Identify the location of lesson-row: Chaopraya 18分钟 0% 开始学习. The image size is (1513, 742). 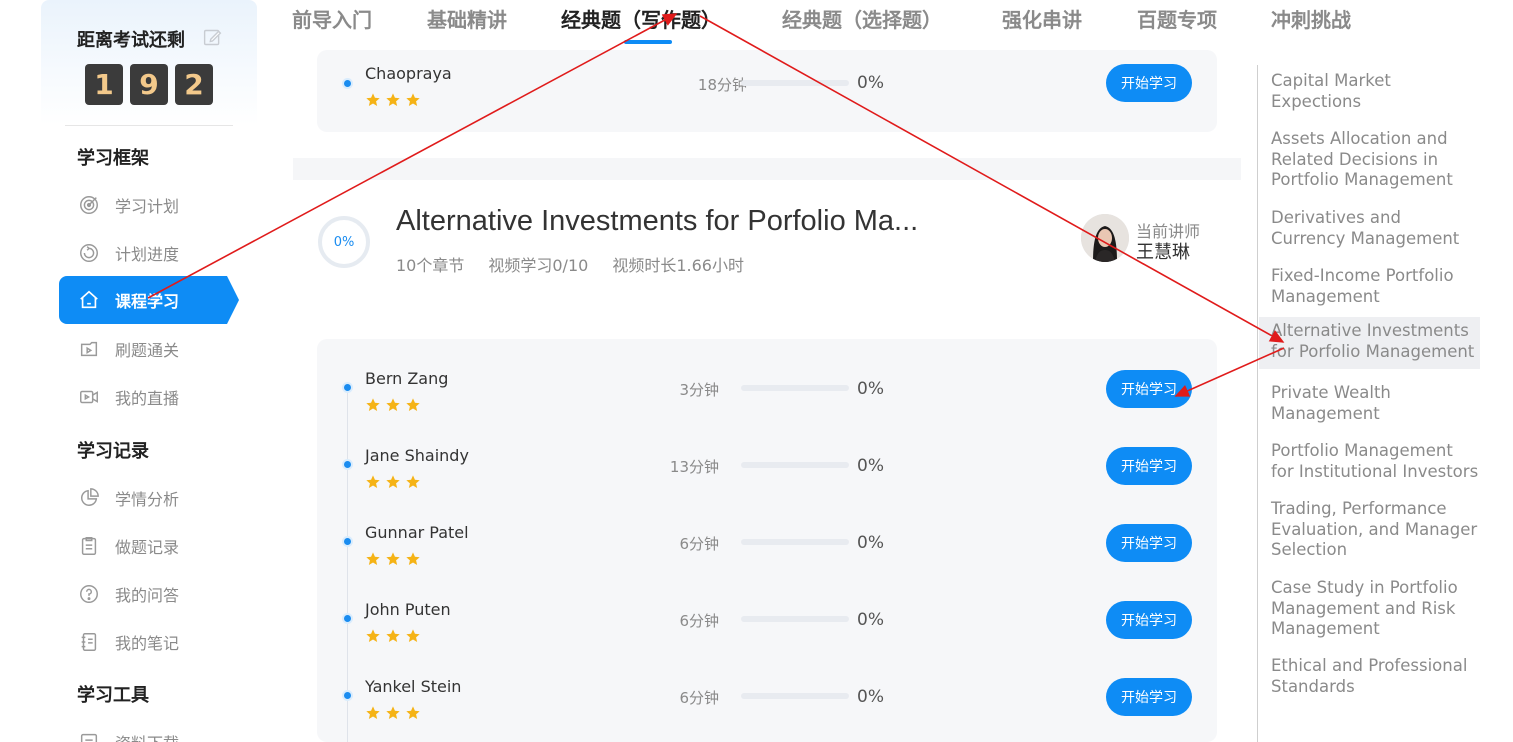
(767, 88).